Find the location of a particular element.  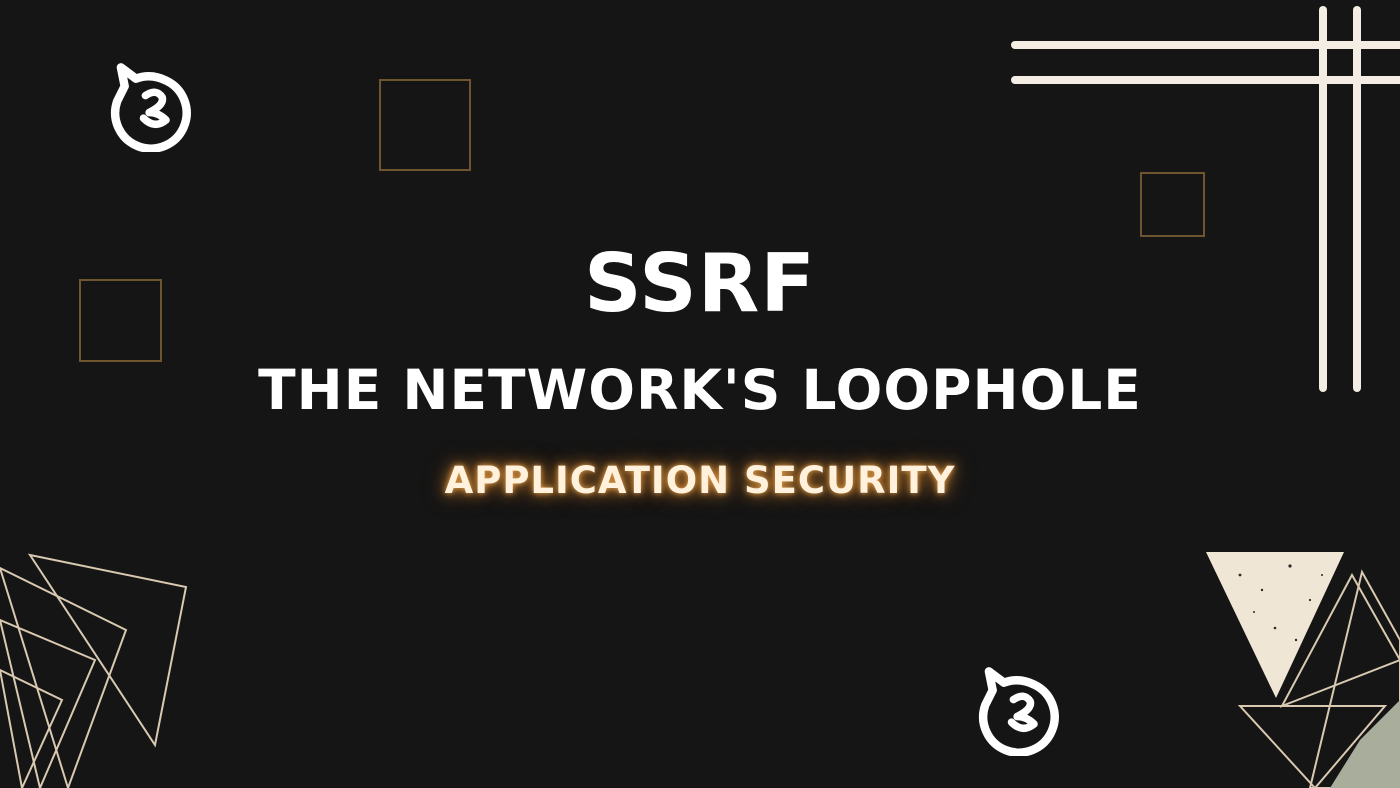

triangles-right is located at coordinates (1303, 670).